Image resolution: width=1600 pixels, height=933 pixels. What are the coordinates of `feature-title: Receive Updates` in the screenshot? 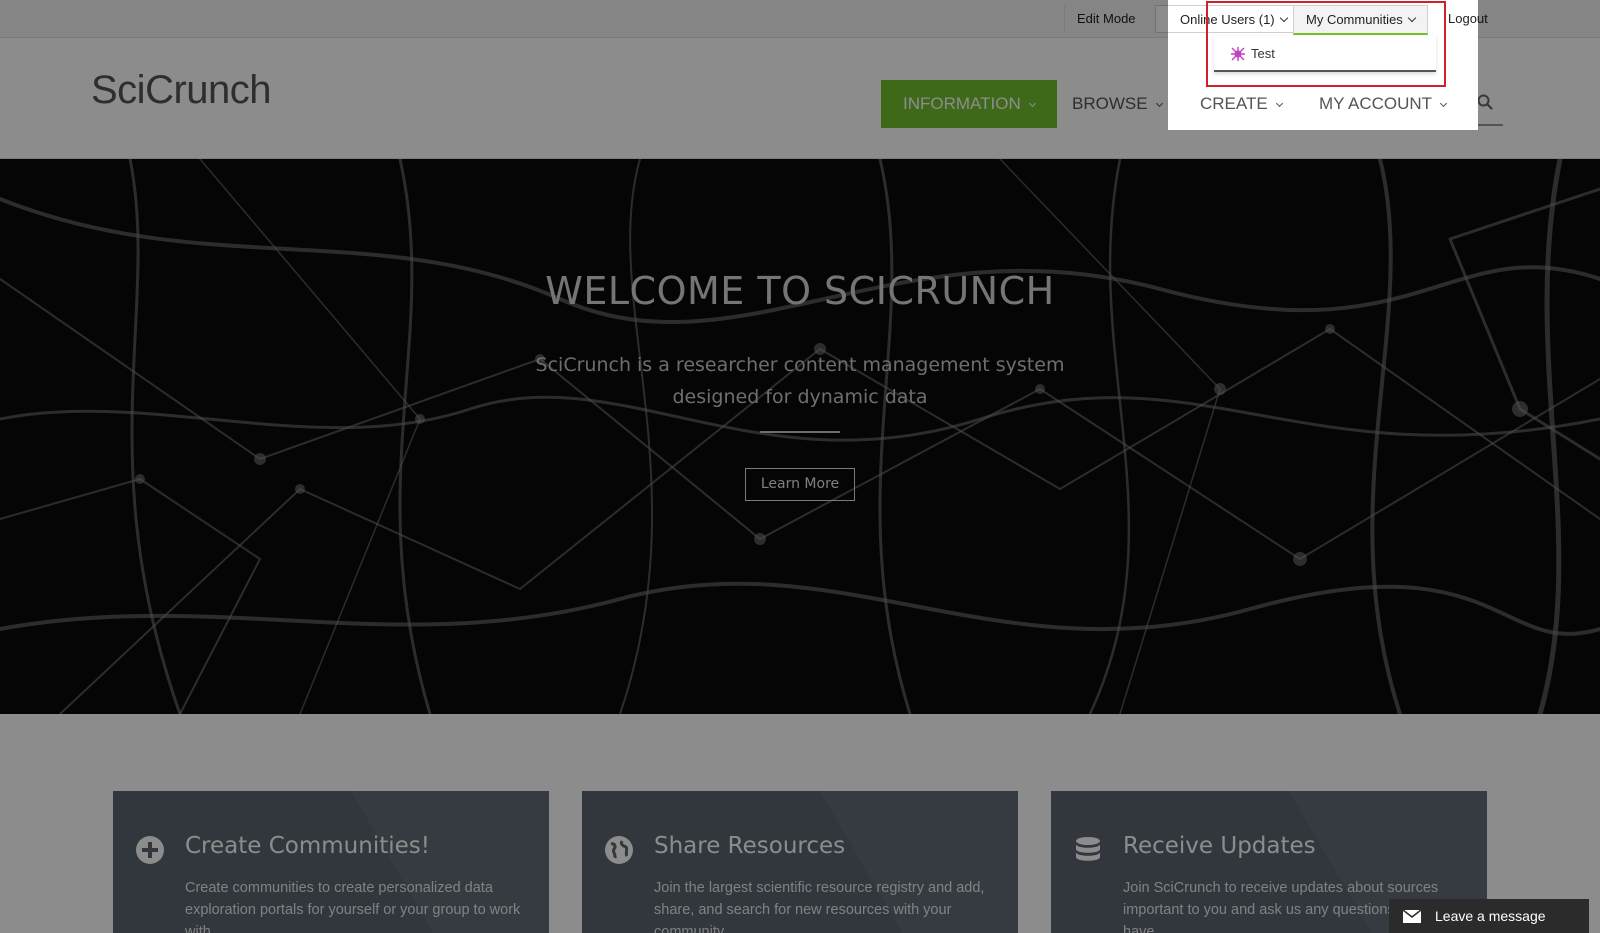 It's located at (1219, 846).